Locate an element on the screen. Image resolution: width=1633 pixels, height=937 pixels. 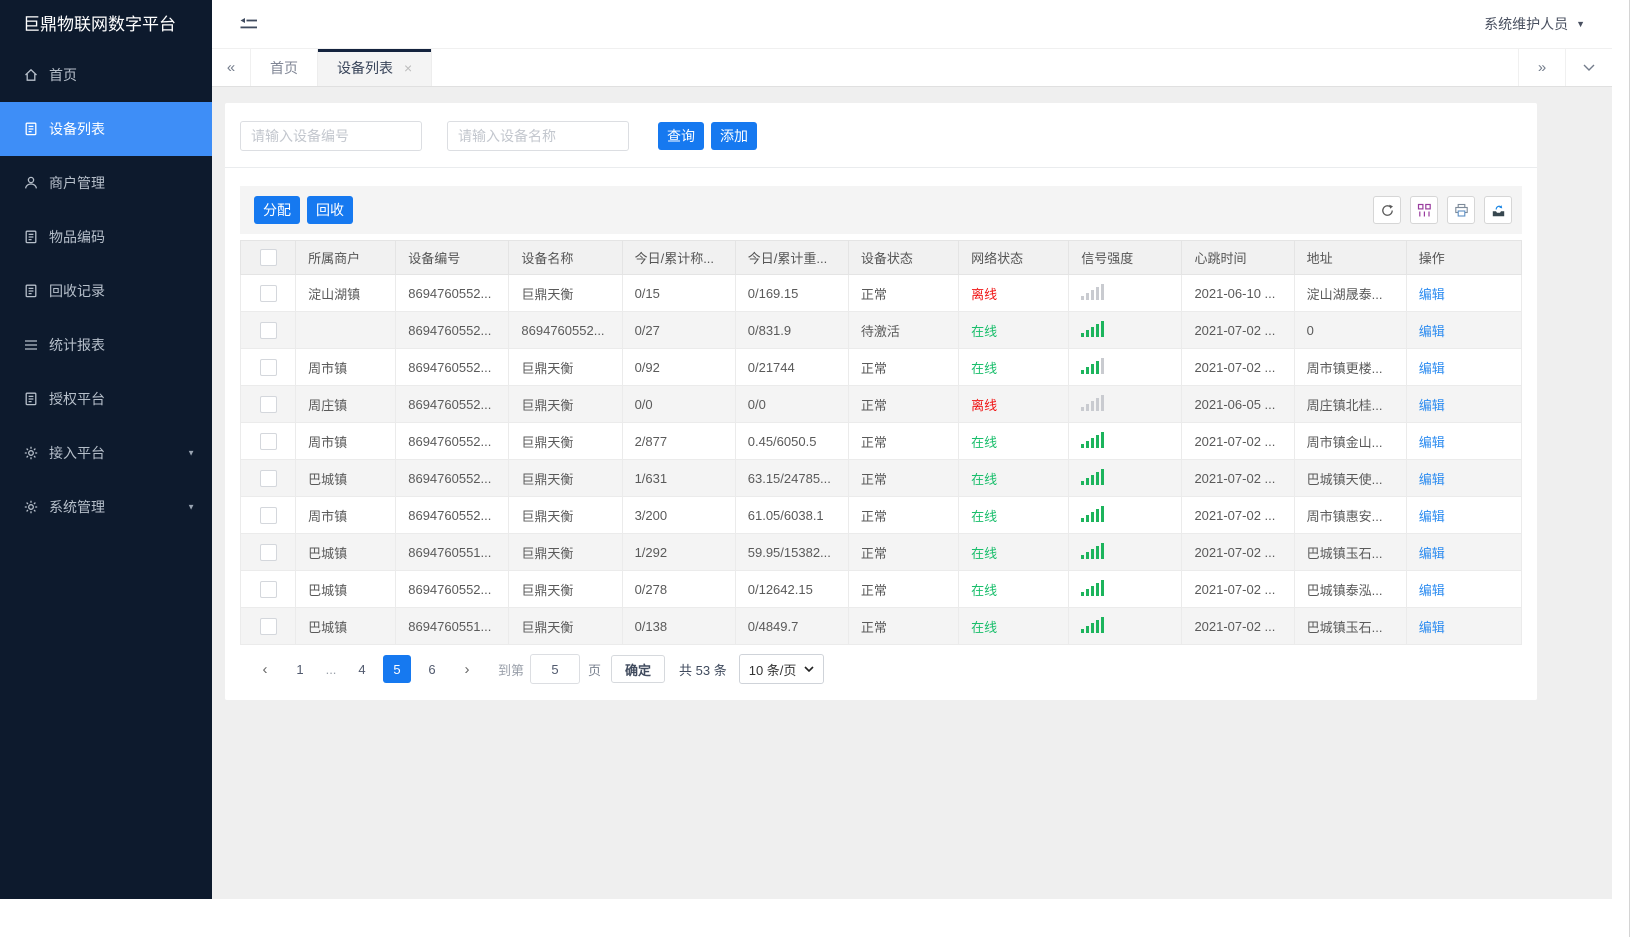
sidebar-item-merchant-mgmt: 商户管理 is located at coordinates (106, 183).